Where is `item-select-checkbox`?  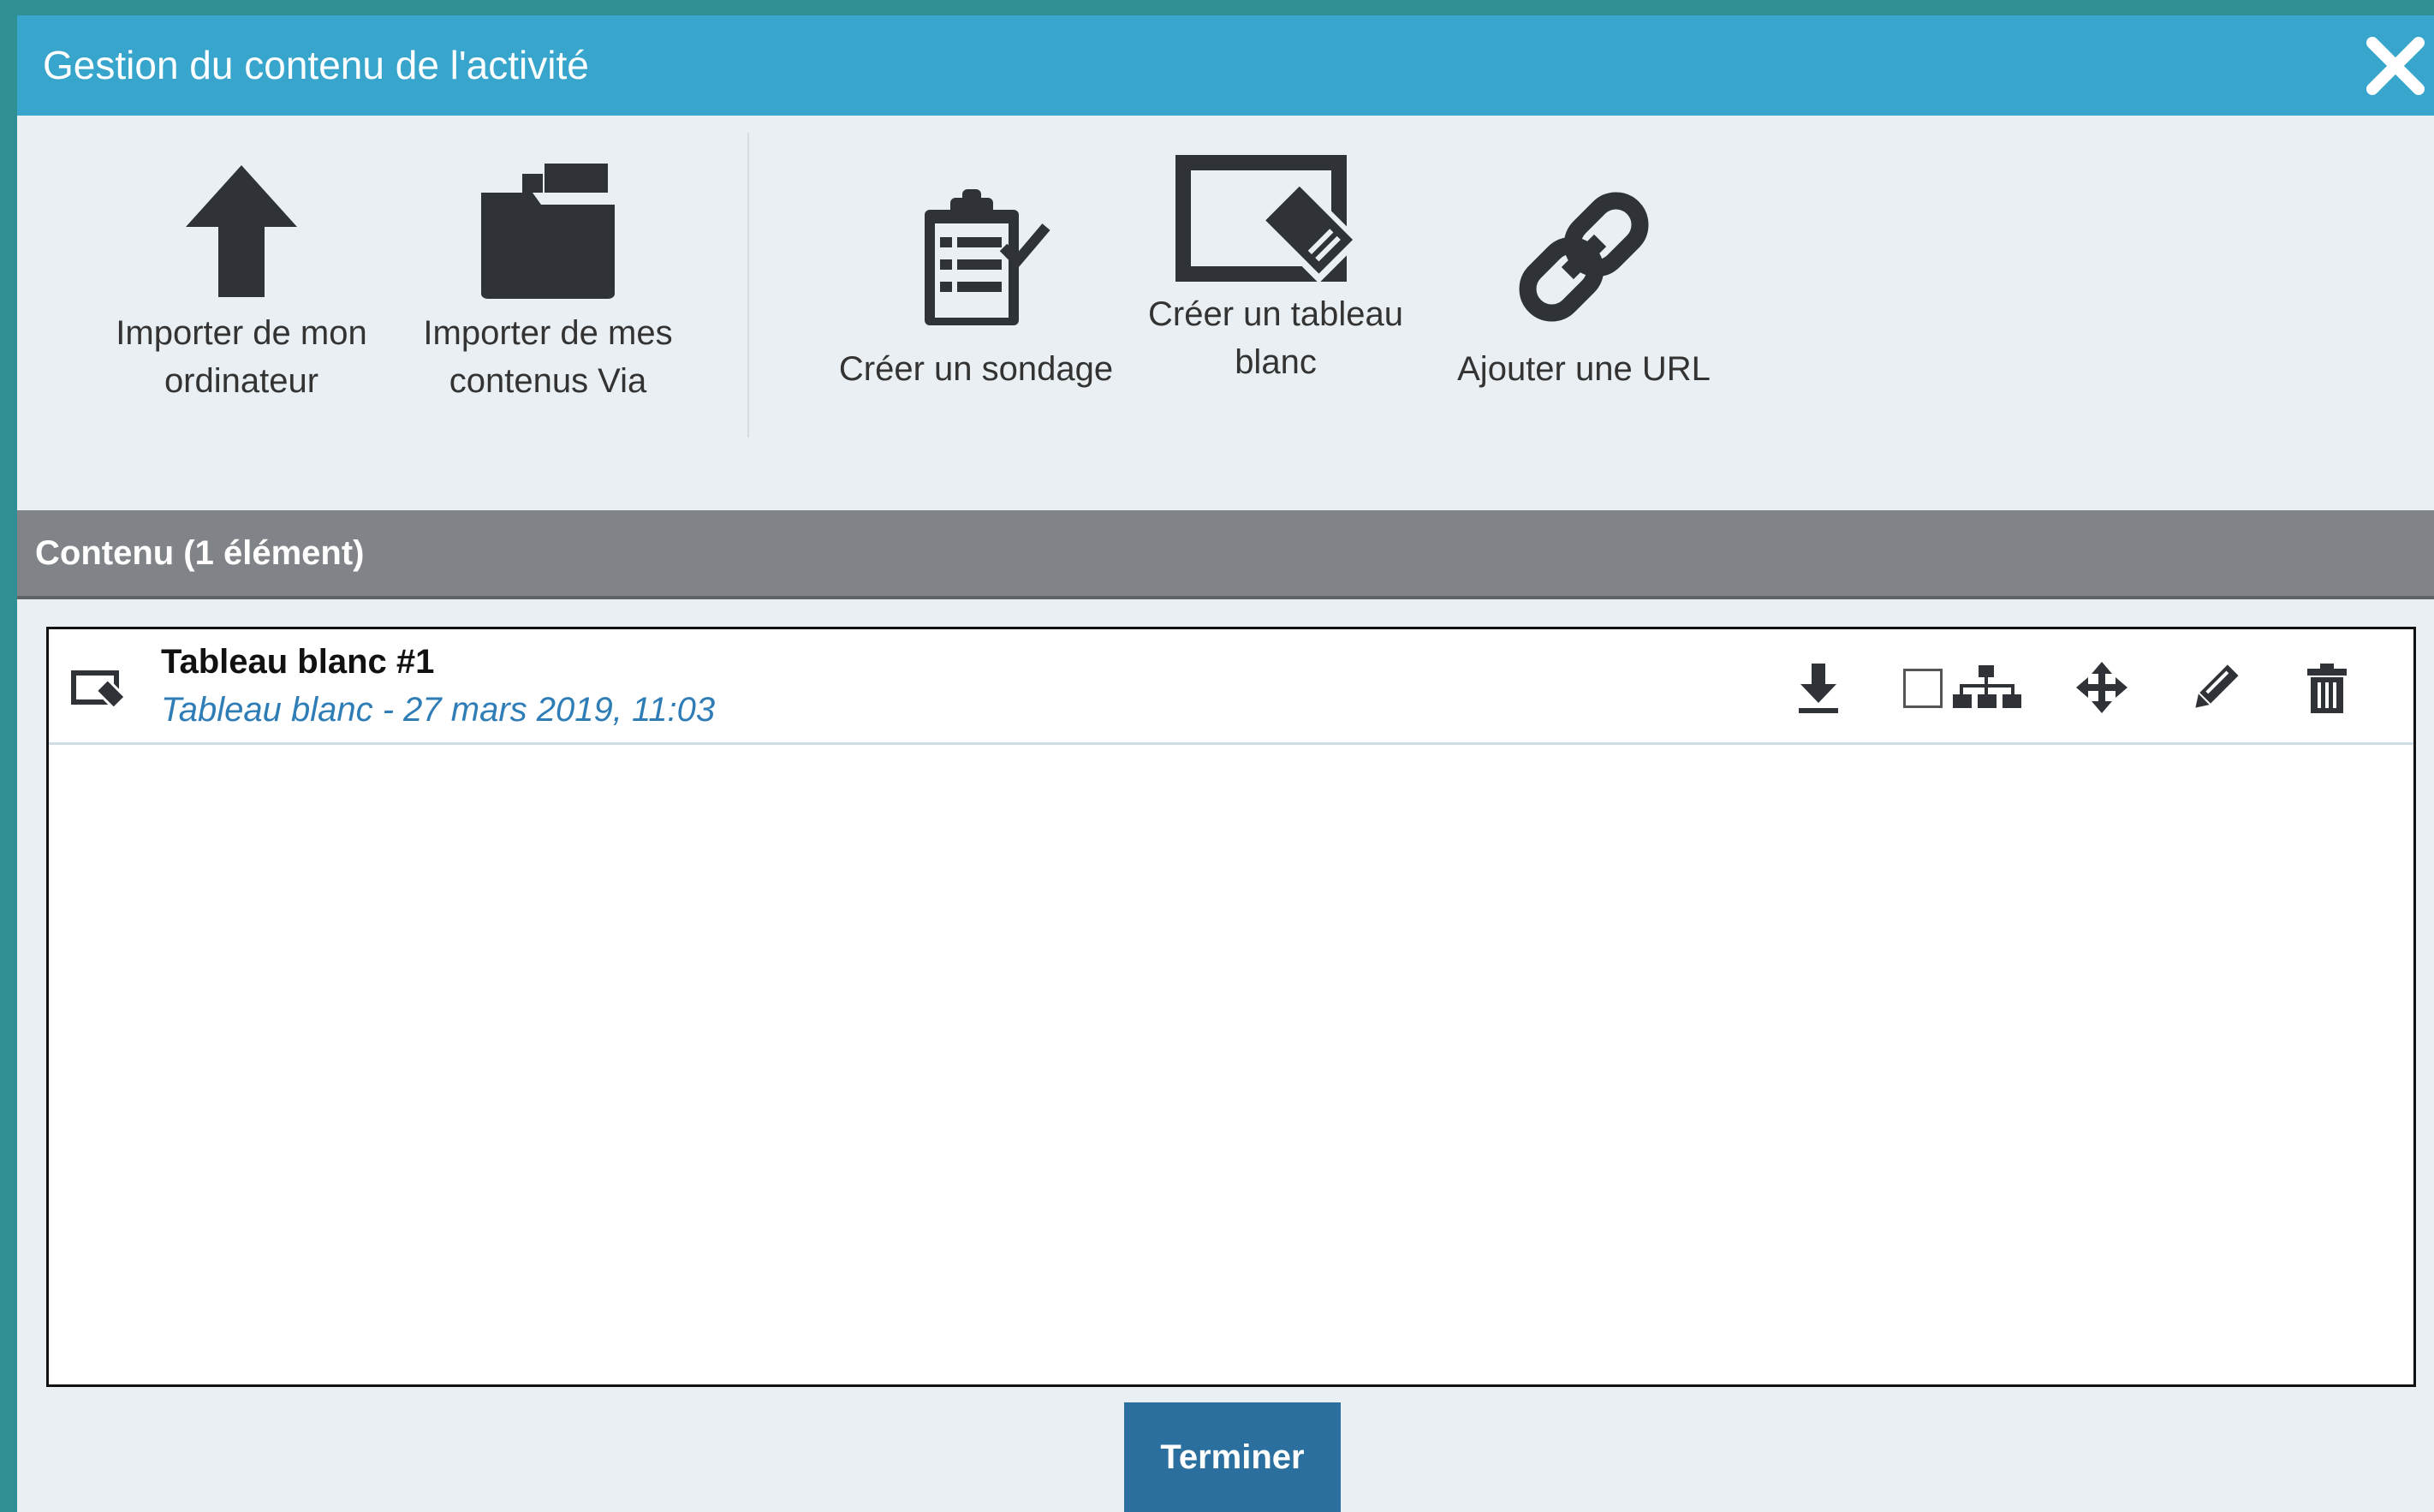 item-select-checkbox is located at coordinates (1923, 688).